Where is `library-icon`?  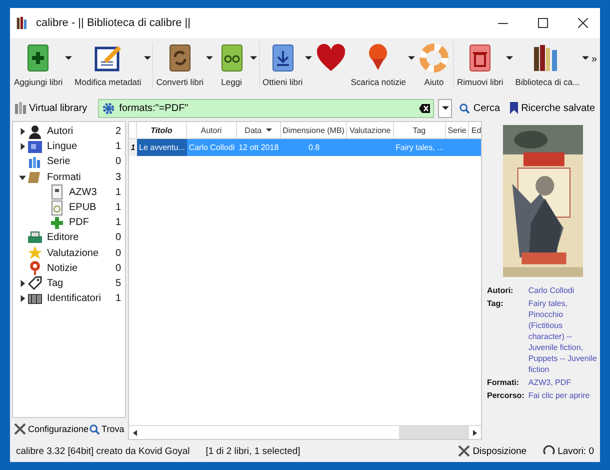
library-icon is located at coordinates (20, 108).